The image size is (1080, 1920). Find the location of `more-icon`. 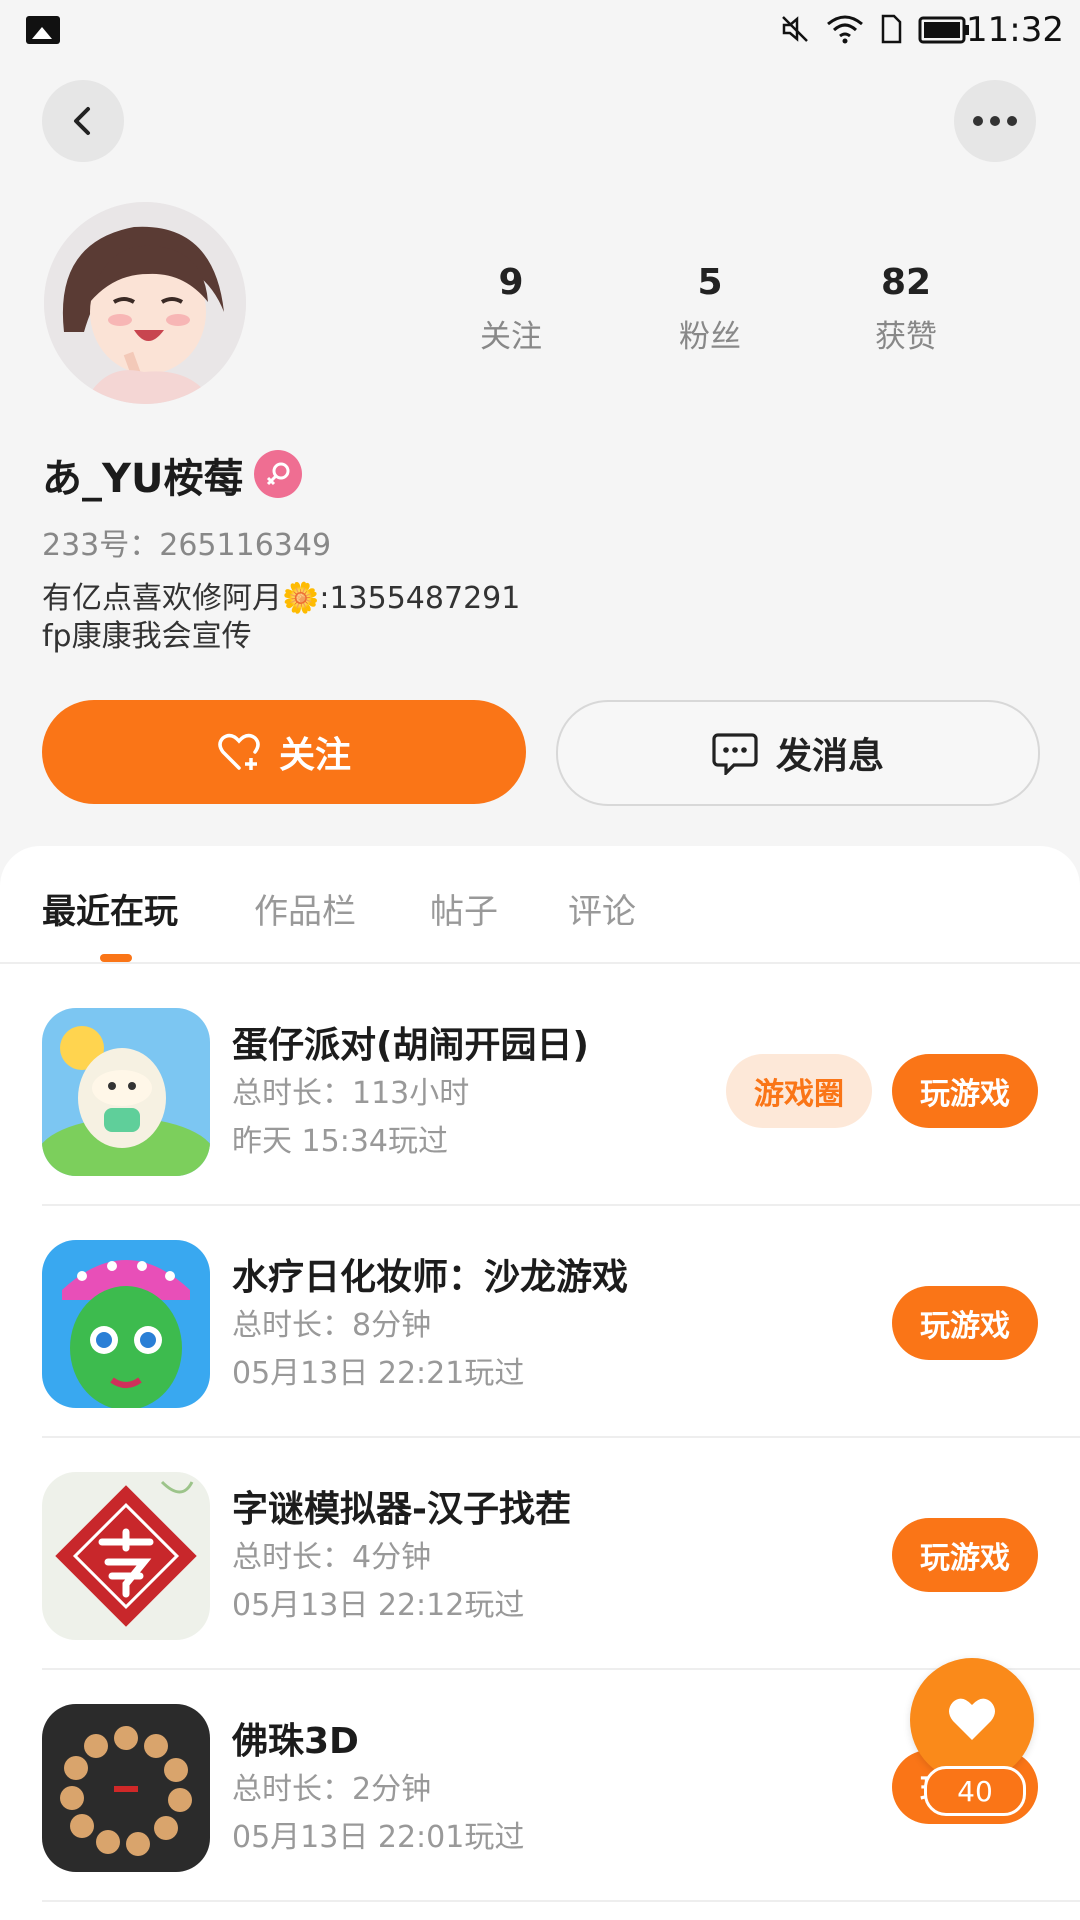

more-icon is located at coordinates (995, 121).